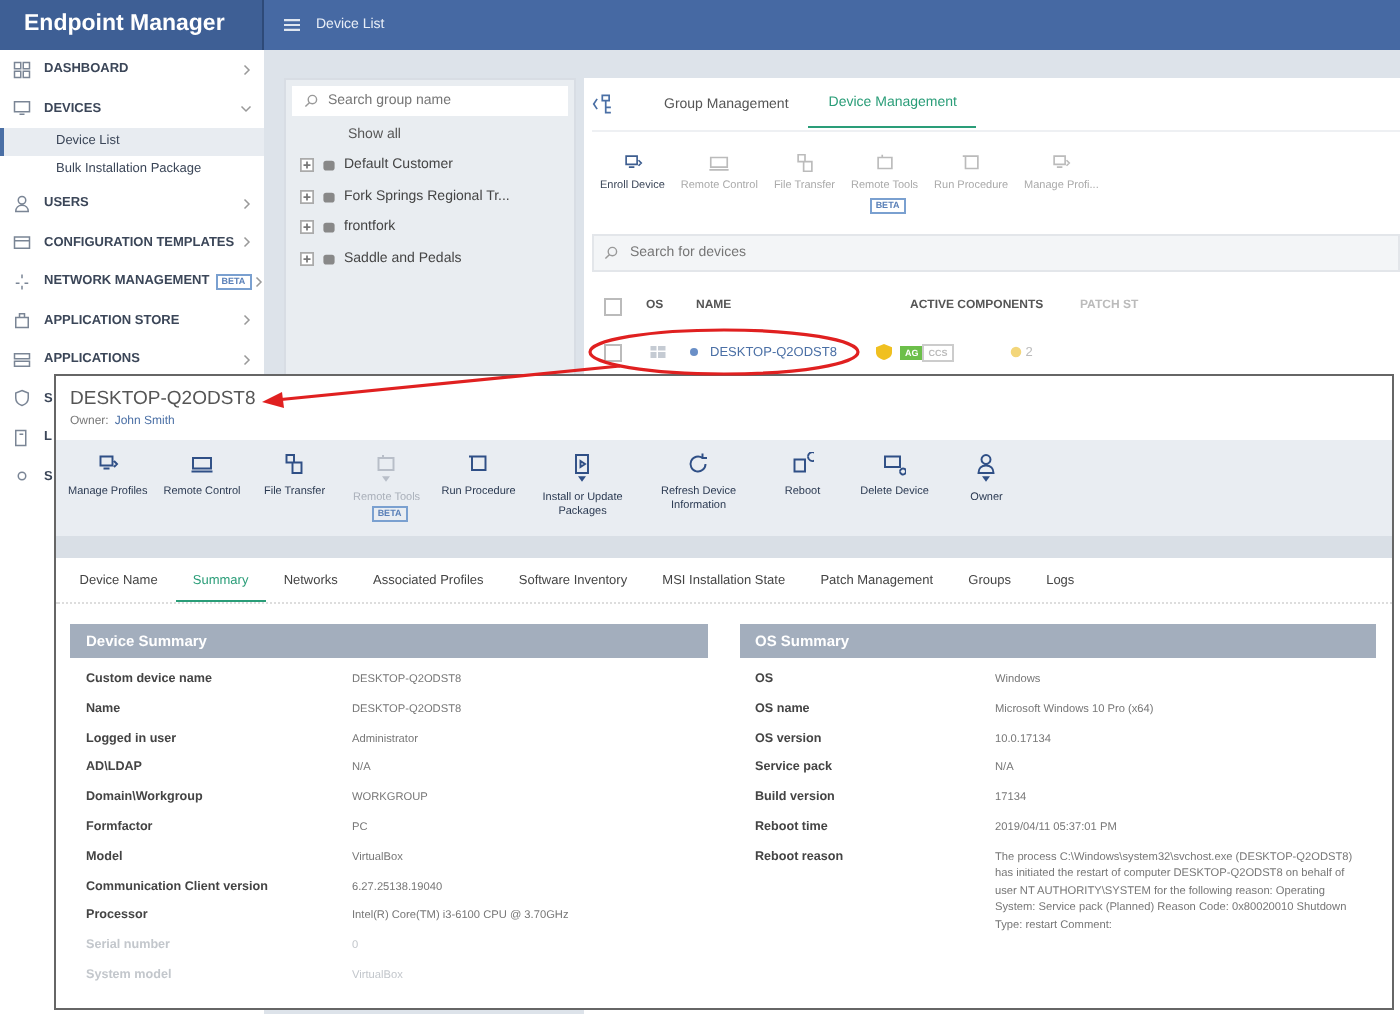 The image size is (1400, 1014). What do you see at coordinates (132, 25) in the screenshot?
I see `app-title: Endpoint Manager` at bounding box center [132, 25].